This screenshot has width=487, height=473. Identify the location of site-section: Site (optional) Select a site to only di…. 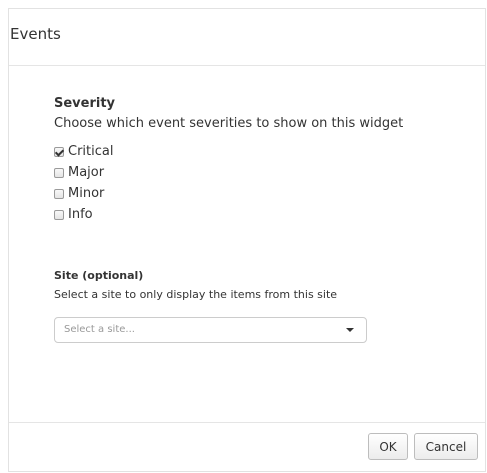
(264, 306).